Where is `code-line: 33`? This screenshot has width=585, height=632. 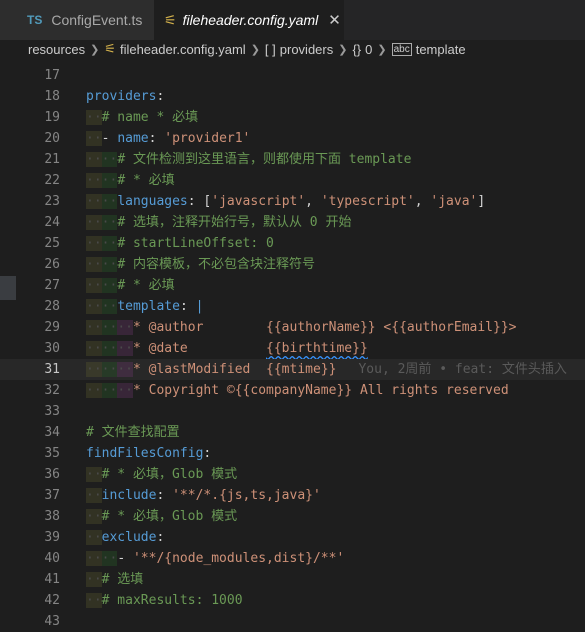 code-line: 33 is located at coordinates (292, 411).